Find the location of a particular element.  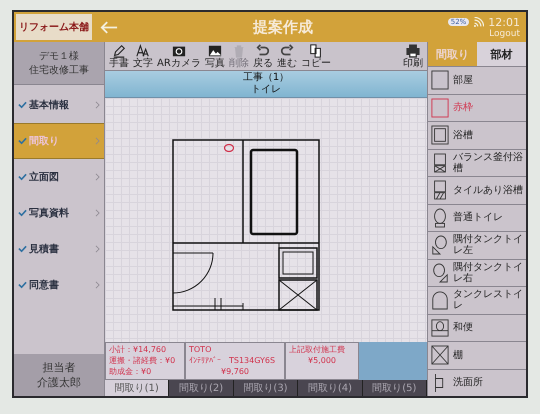

panel-tab: 部材 is located at coordinates (501, 54).